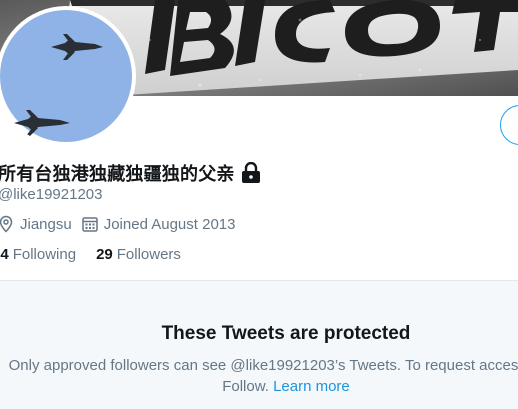  What do you see at coordinates (169, 224) in the screenshot?
I see `joined-text: Joined August 2013` at bounding box center [169, 224].